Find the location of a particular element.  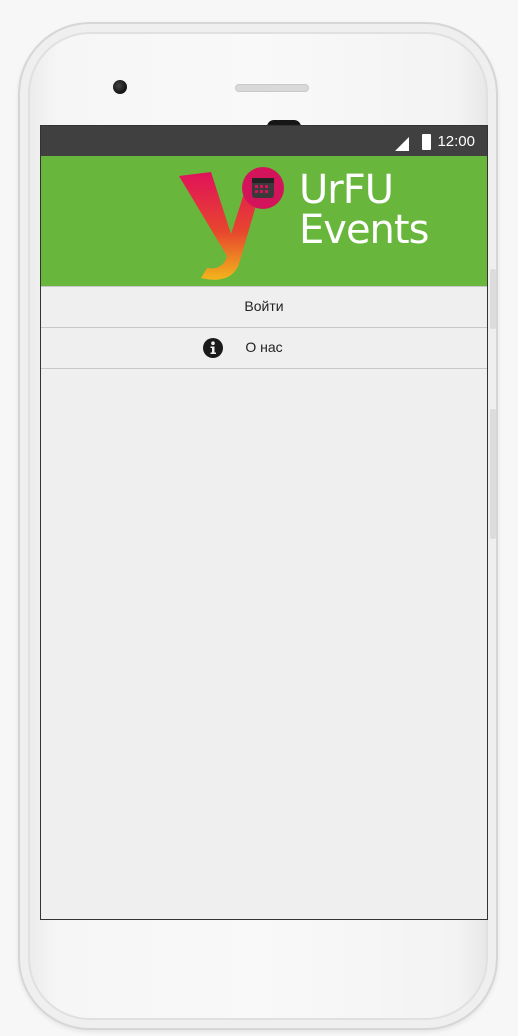

menu-item-about: О нас is located at coordinates (264, 348).